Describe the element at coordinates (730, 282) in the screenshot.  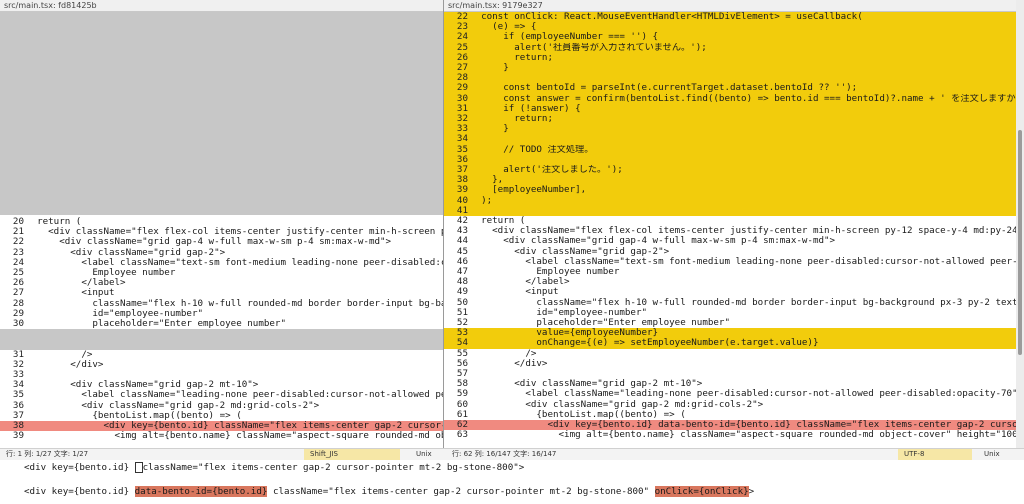
I see `code-line: 48 </label>` at that location.